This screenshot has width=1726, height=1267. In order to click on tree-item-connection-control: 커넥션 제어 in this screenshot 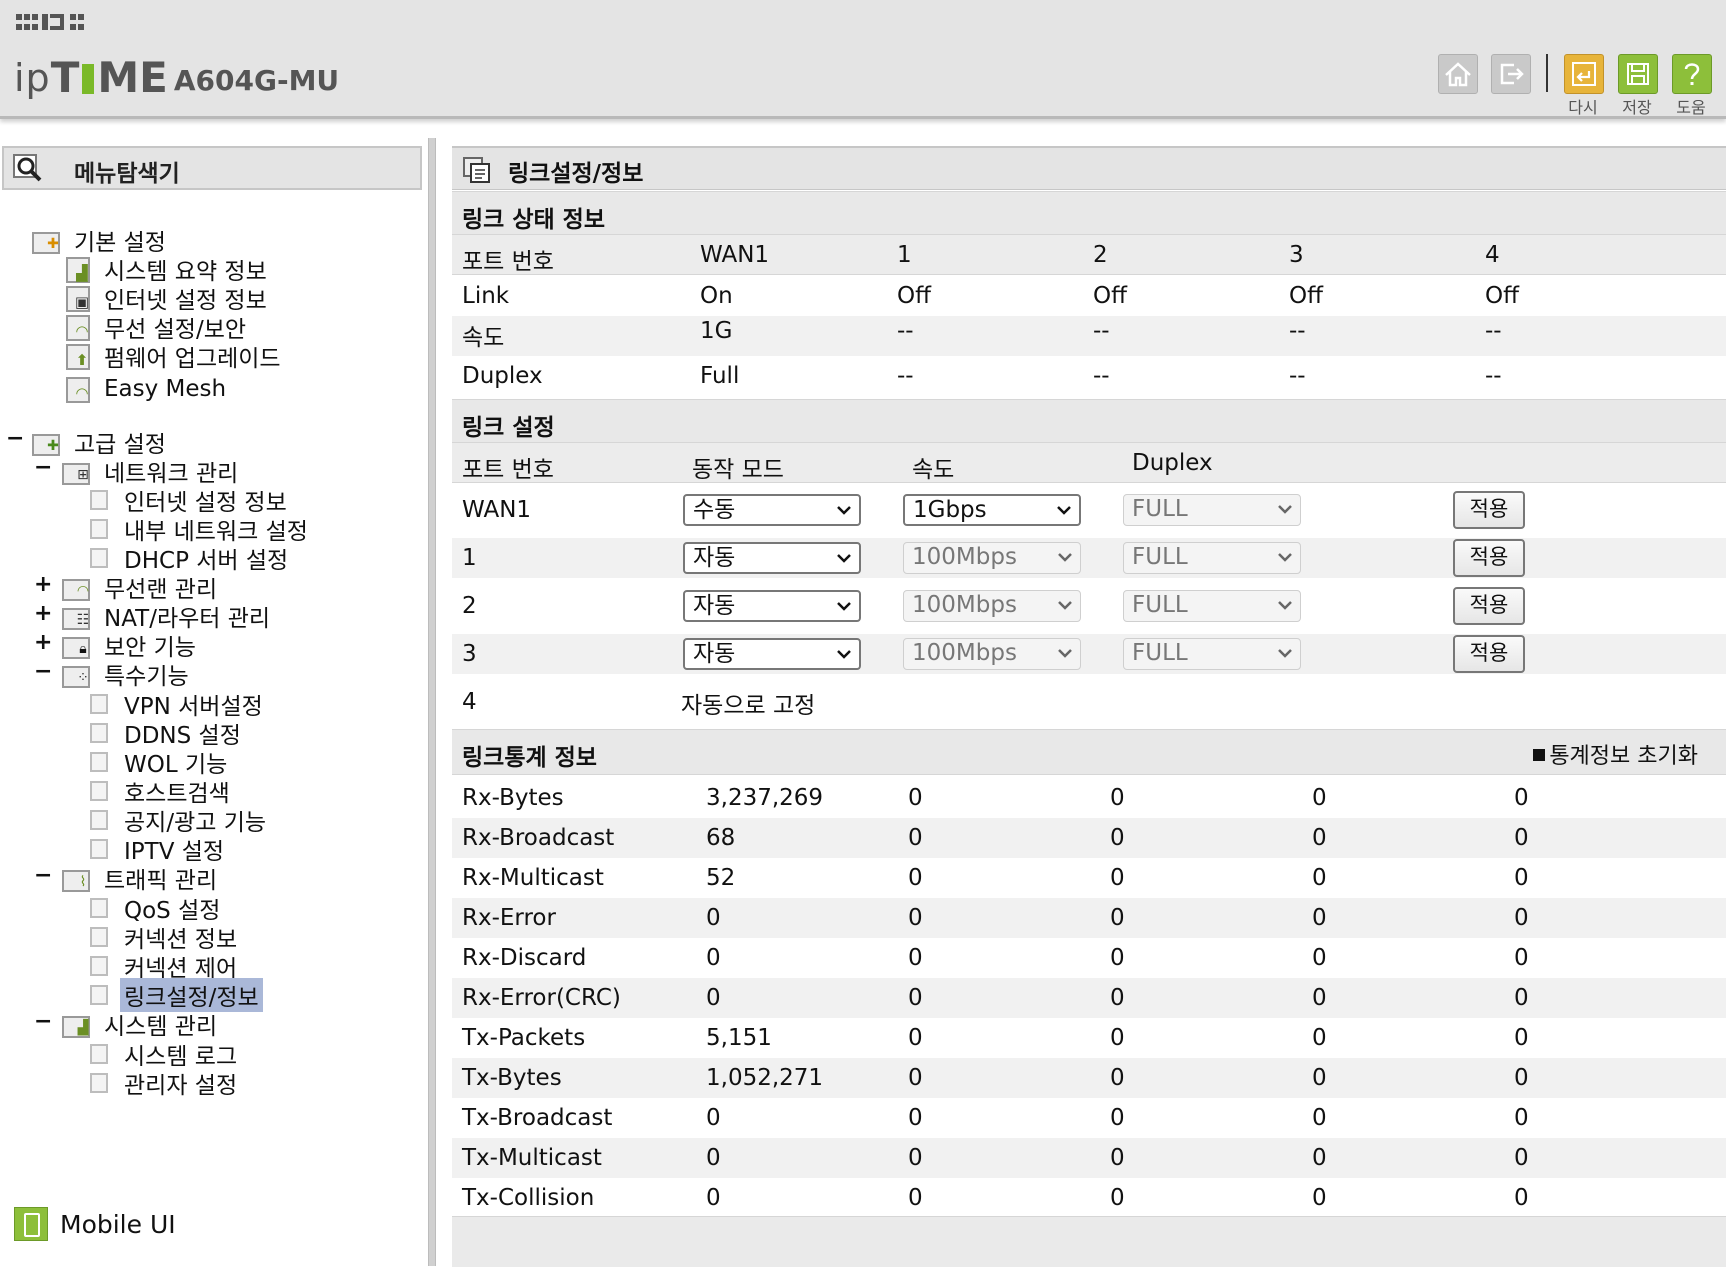, I will do `click(165, 966)`.